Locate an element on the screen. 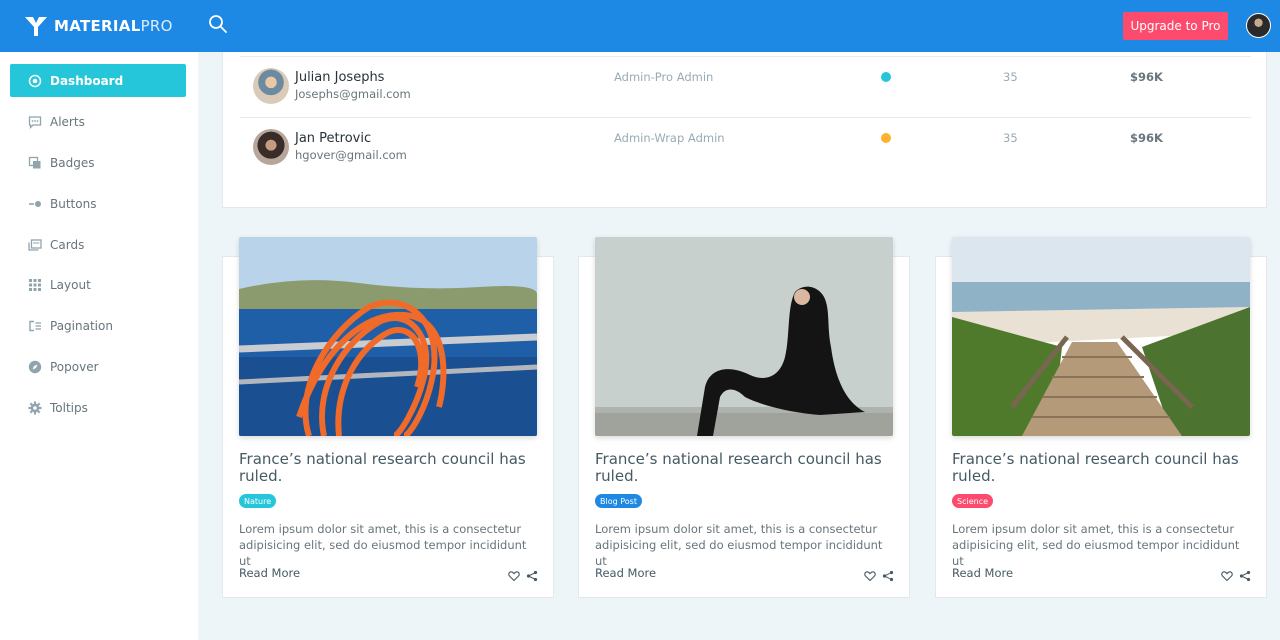  sidebar-item-pagination: Pagination is located at coordinates (98, 325).